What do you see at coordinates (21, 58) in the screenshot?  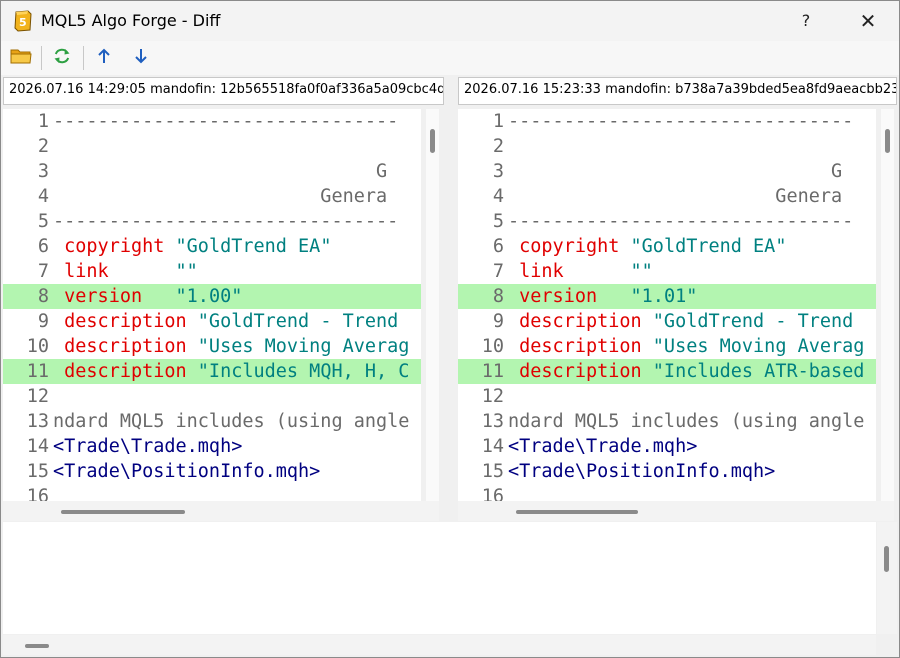 I see `open-folder-button` at bounding box center [21, 58].